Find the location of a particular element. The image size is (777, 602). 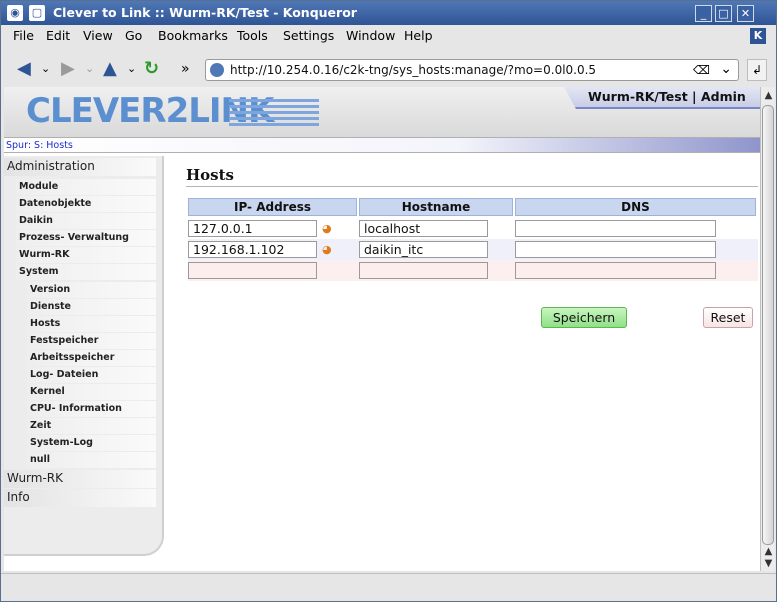

up-history-icon: ⌄ is located at coordinates (131, 69).